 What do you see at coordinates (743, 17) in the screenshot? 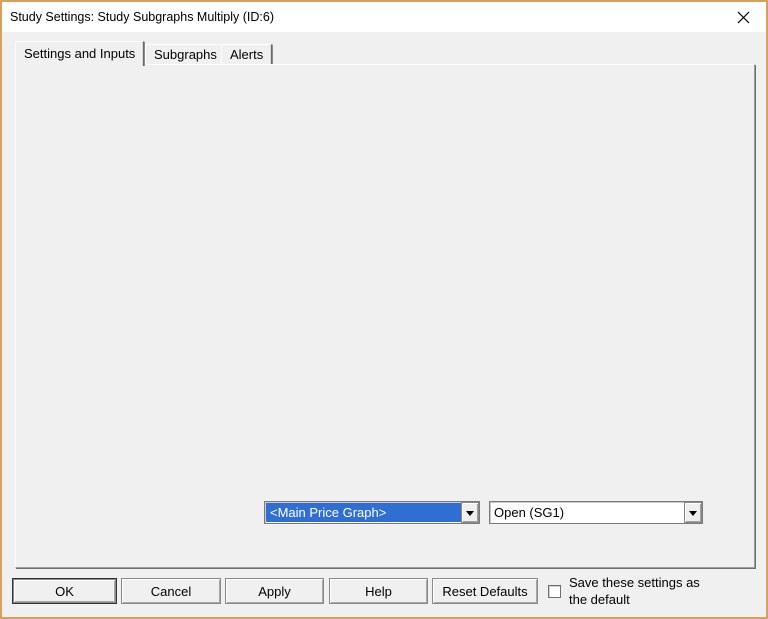
I see `close-icon` at bounding box center [743, 17].